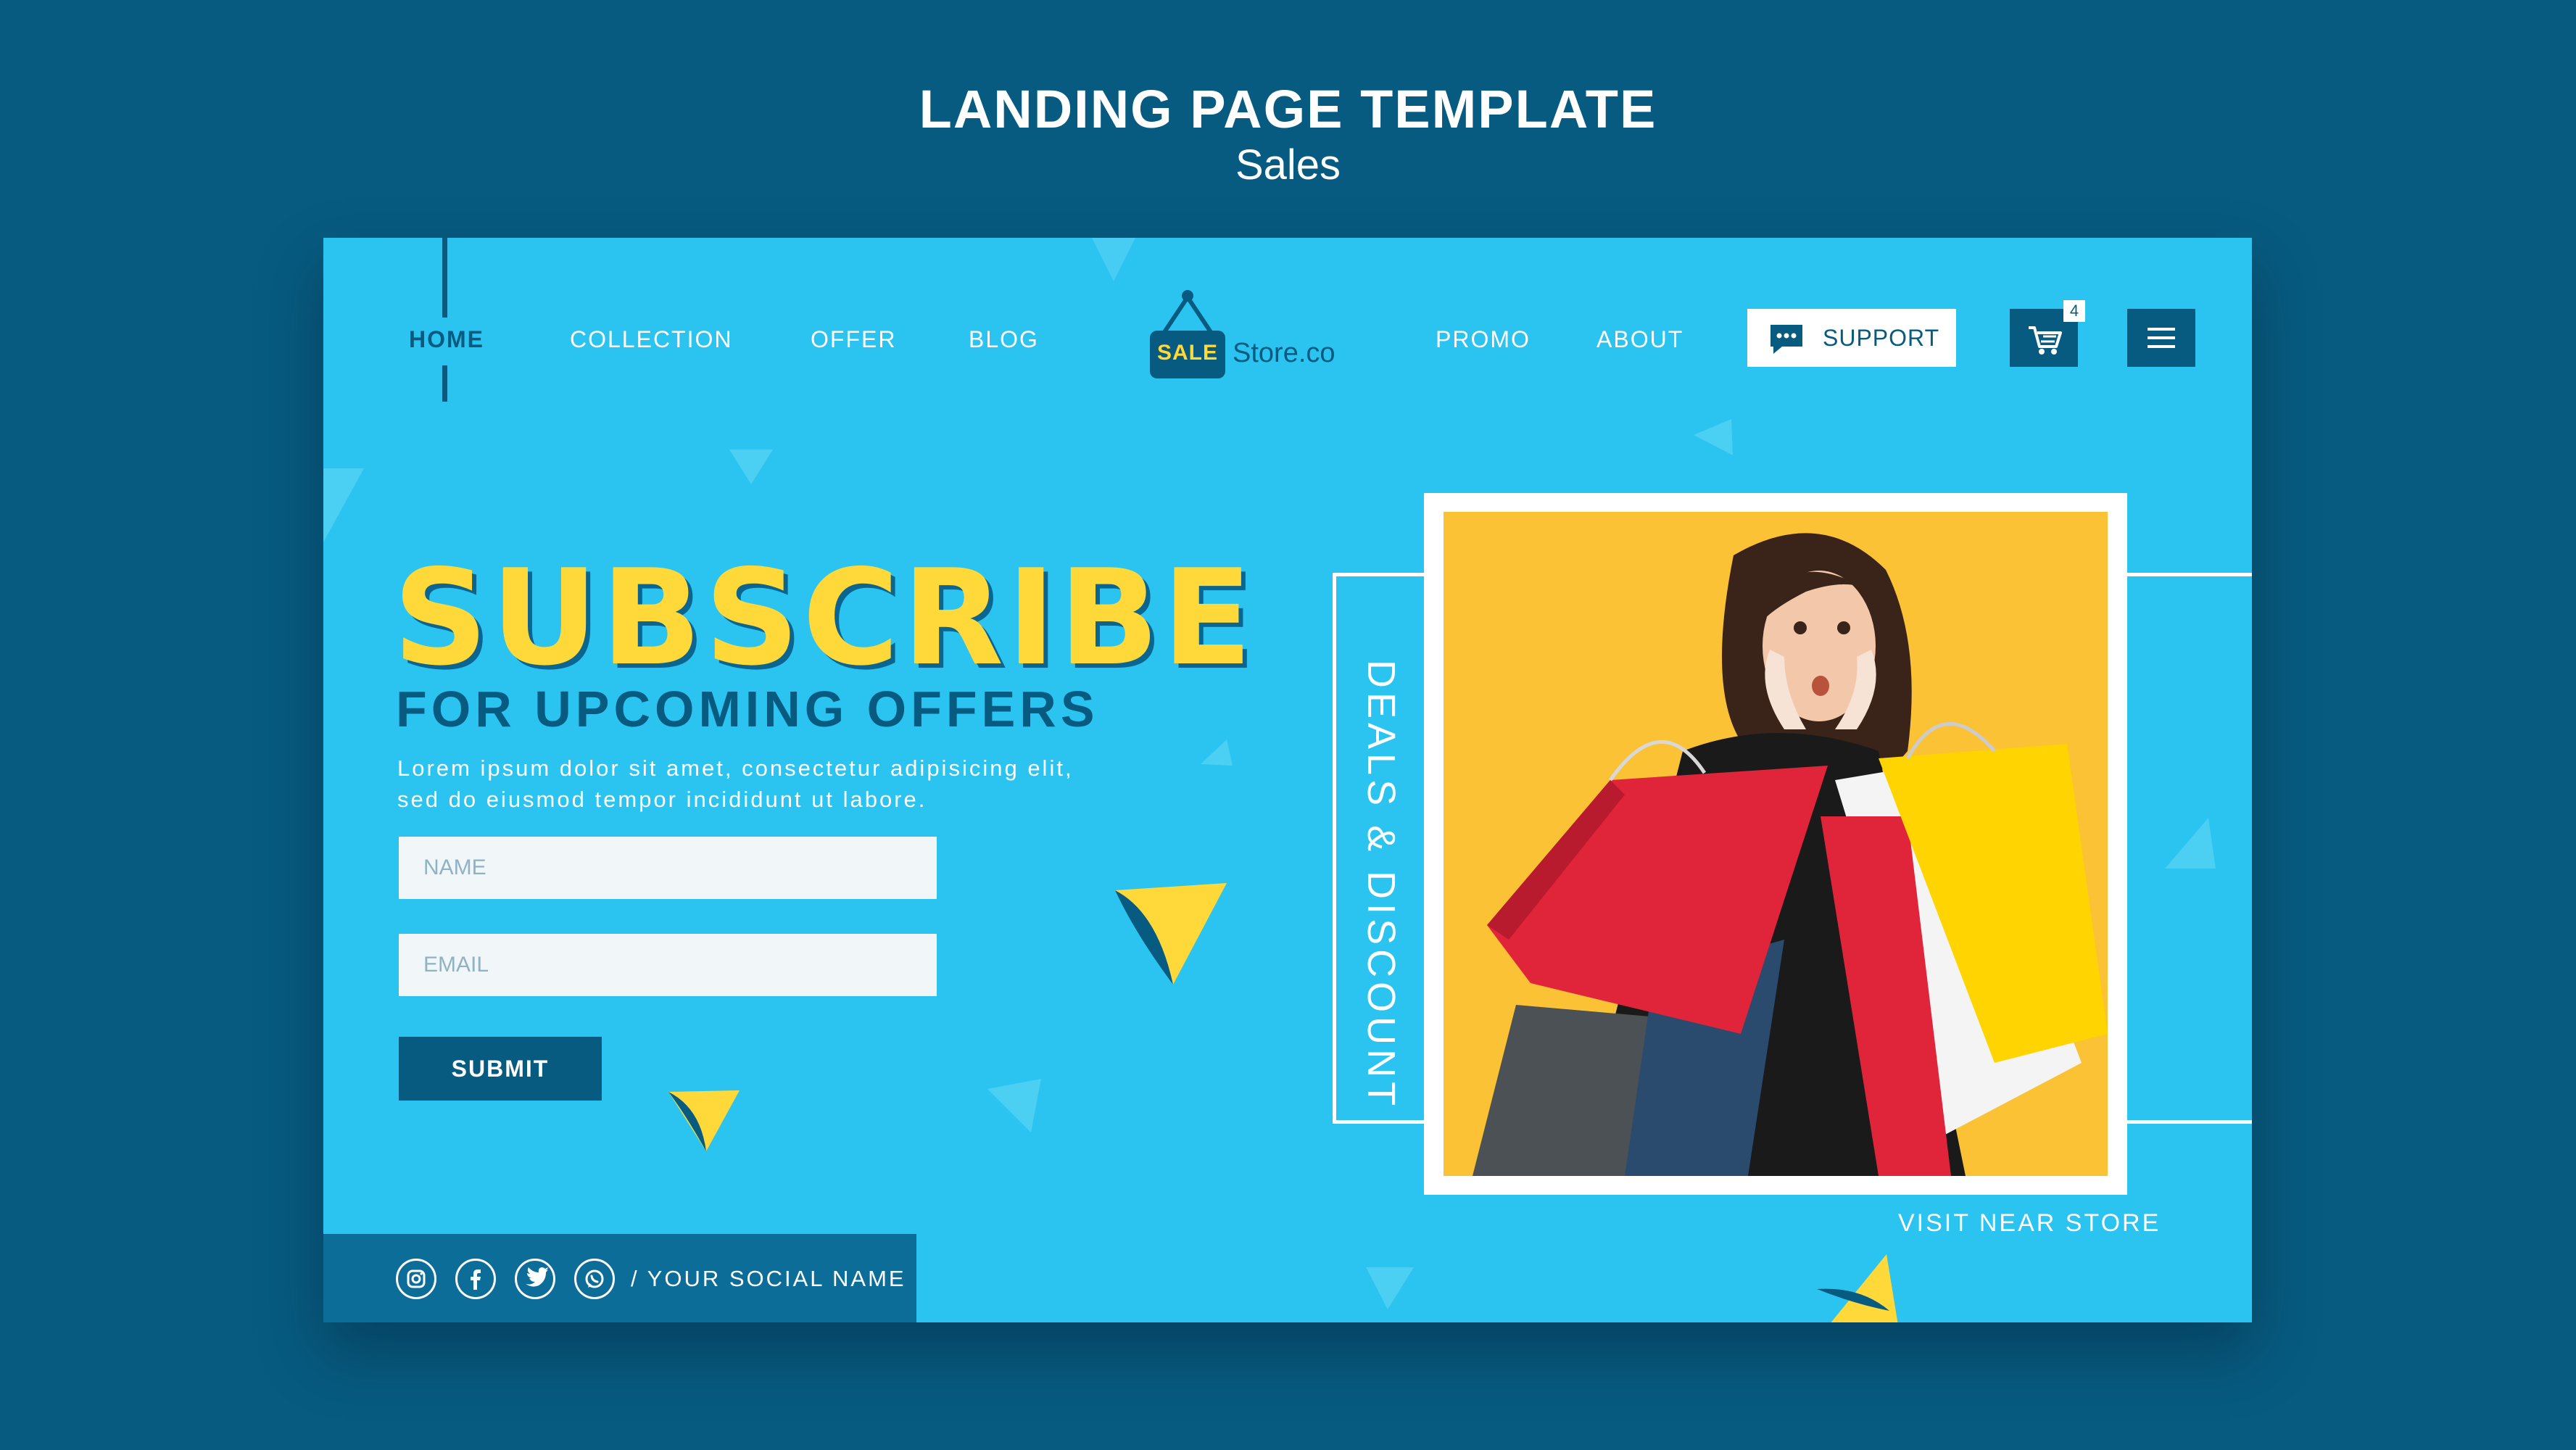 The height and width of the screenshot is (1450, 2576). What do you see at coordinates (768, 1278) in the screenshot?
I see `social-name-label: / YOUR SOCIAL NAME` at bounding box center [768, 1278].